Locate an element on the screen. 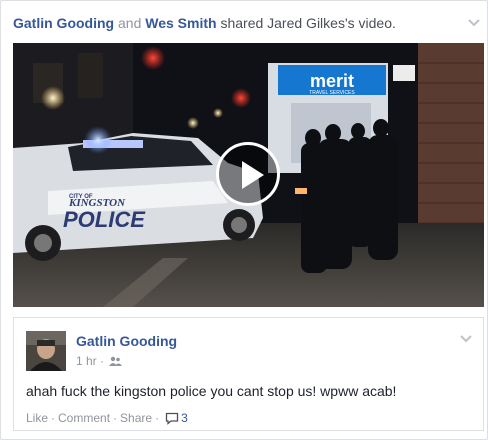 Image resolution: width=488 pixels, height=440 pixels. post-actions: Like · Comment · Share · 3 is located at coordinates (107, 419).